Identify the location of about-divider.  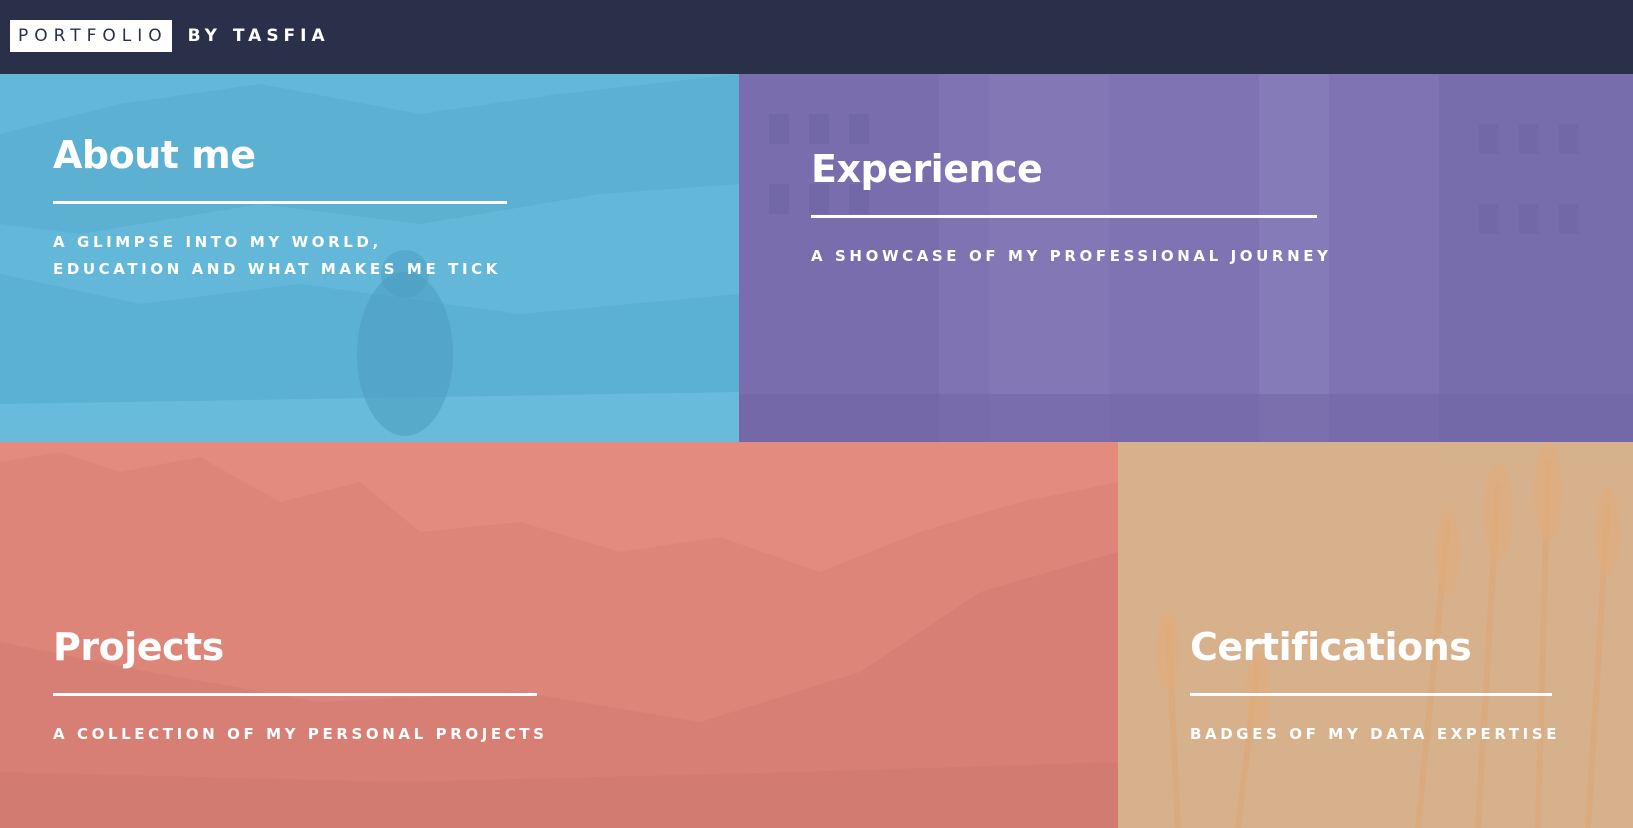
(280, 202).